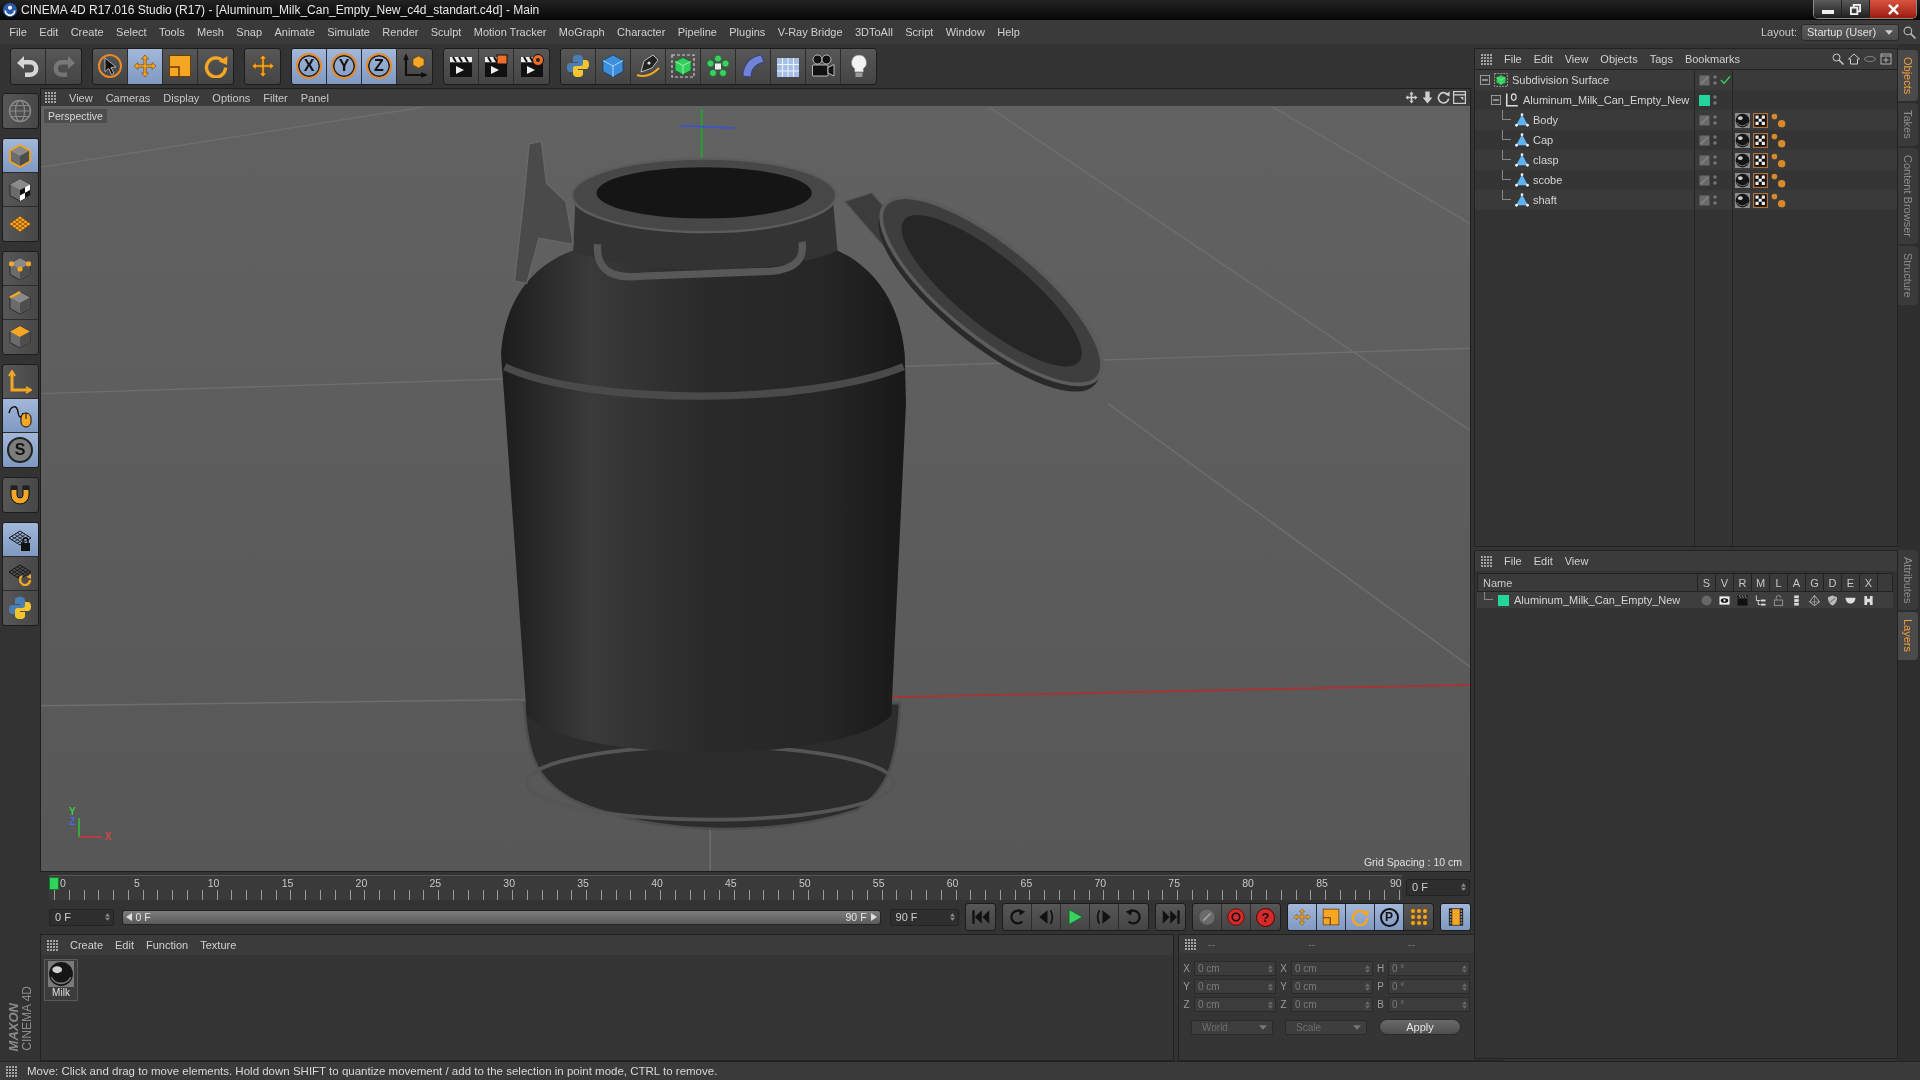 The image size is (1920, 1080). I want to click on swatch-icon, so click(1704, 100).